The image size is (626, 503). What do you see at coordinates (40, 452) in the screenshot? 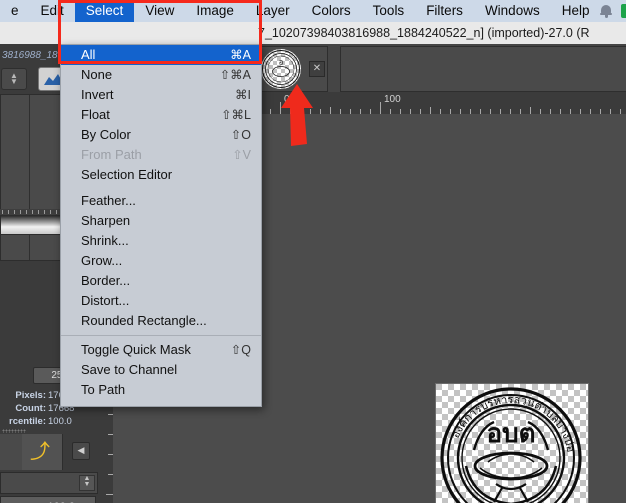
I see `undo-arrow-icon: ⤴` at bounding box center [40, 452].